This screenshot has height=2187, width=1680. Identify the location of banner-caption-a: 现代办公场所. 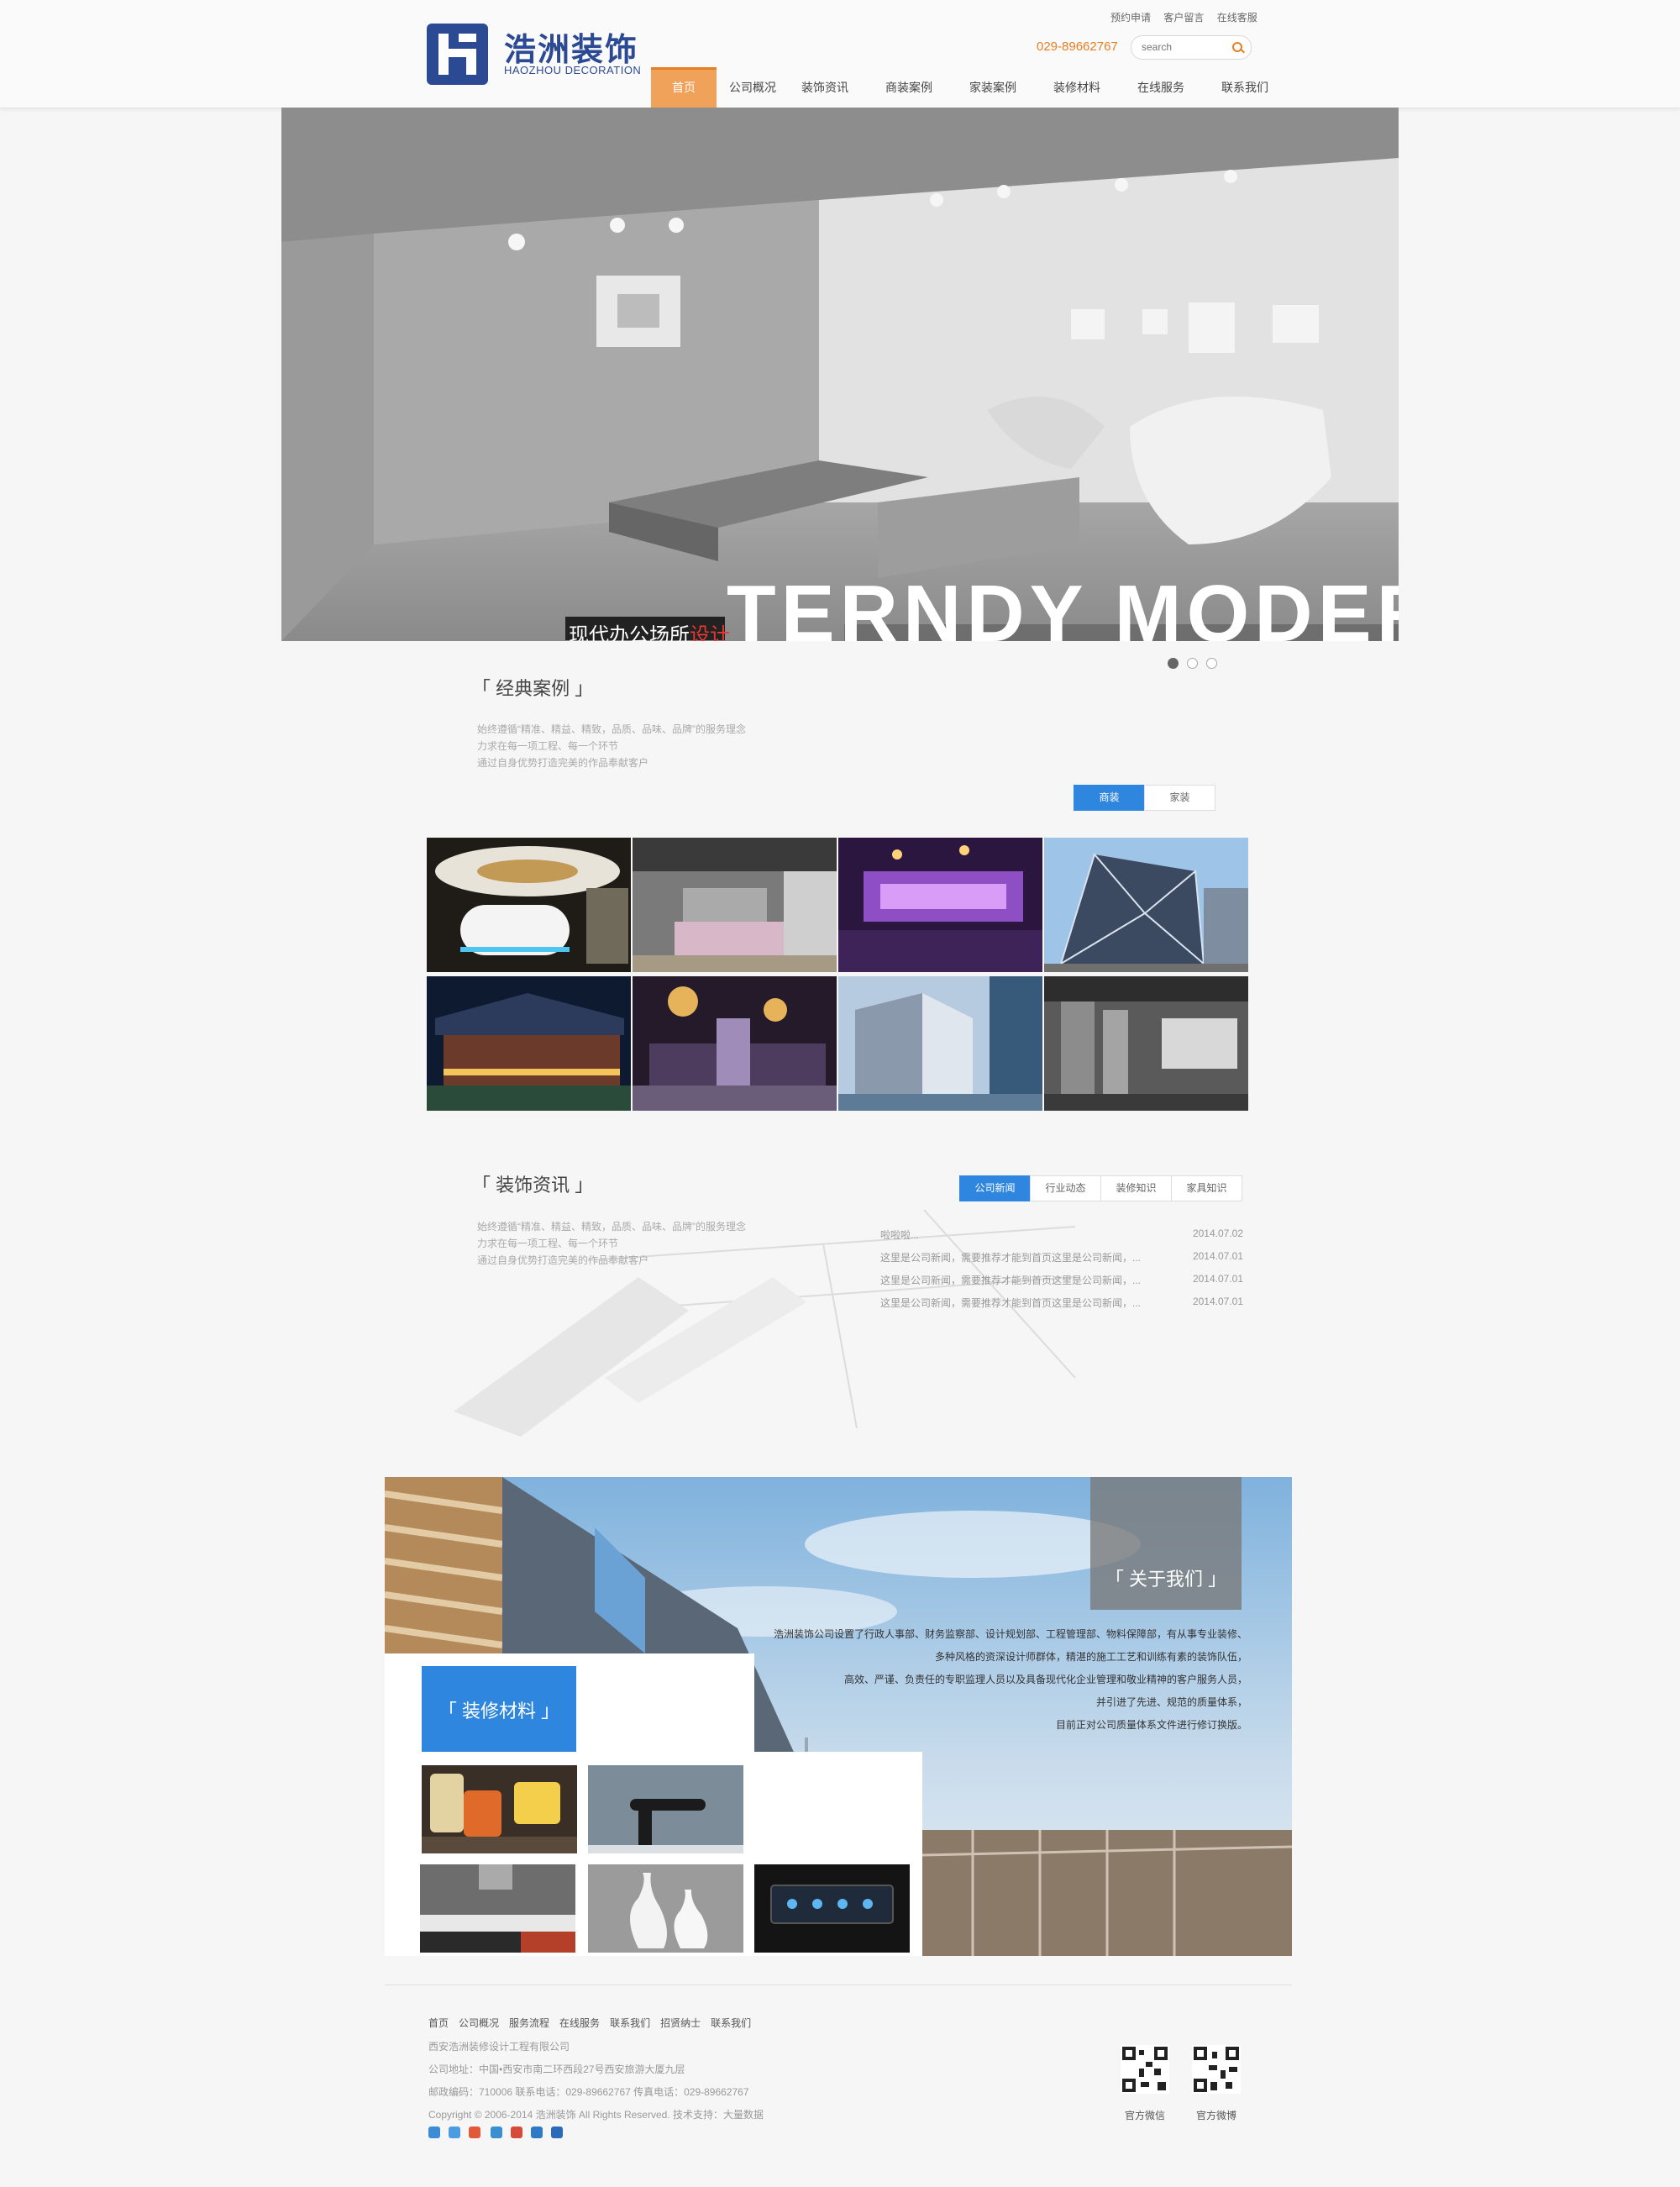
(629, 633).